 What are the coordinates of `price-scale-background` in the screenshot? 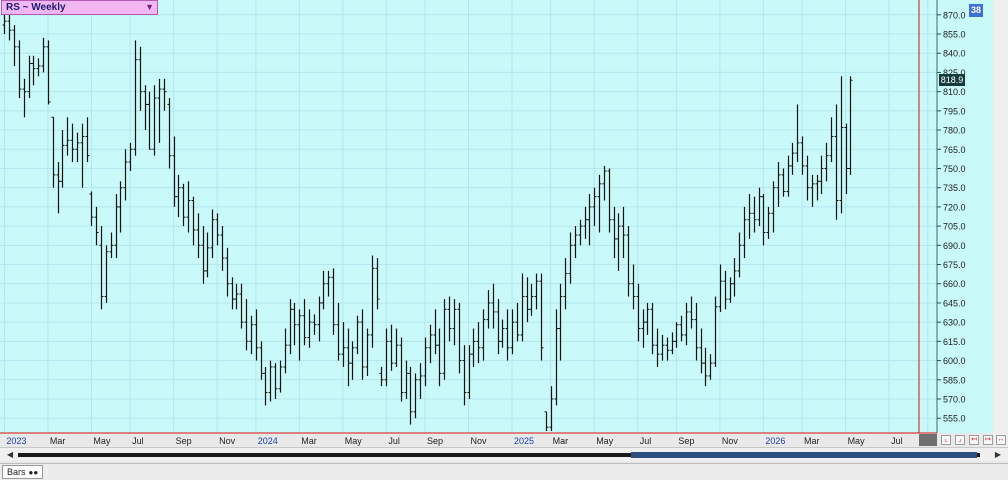 It's located at (965, 216).